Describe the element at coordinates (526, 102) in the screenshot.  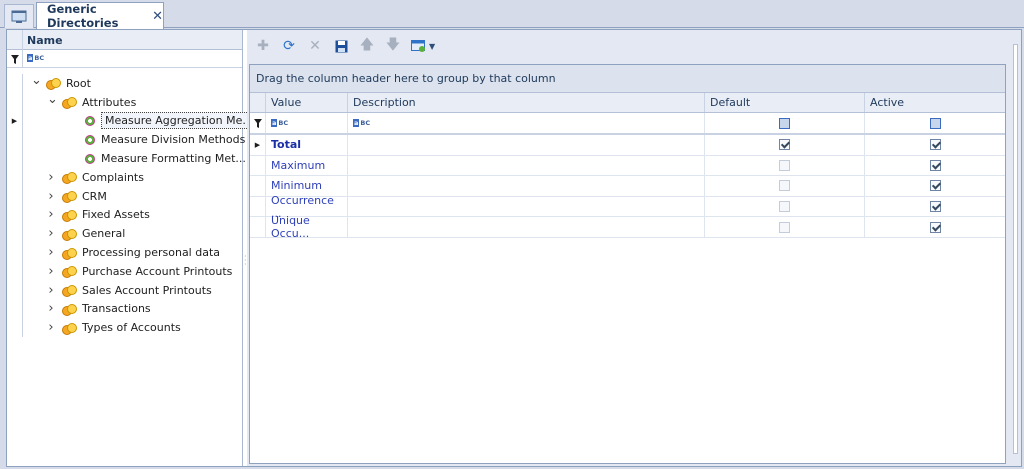
I see `column-header-description: Description` at that location.